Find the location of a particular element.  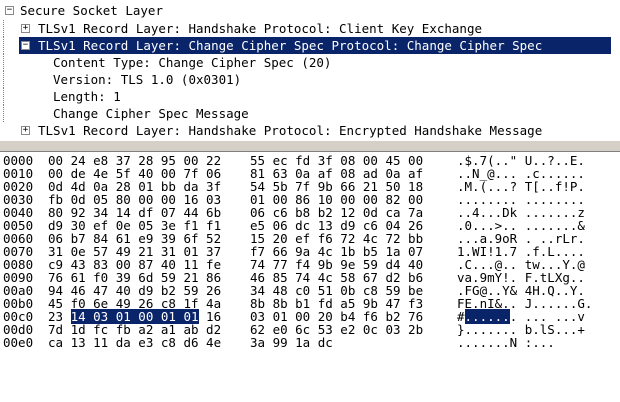

tree-field-content-type: Content Type: Change Cipher Spec (20) is located at coordinates (310, 62).